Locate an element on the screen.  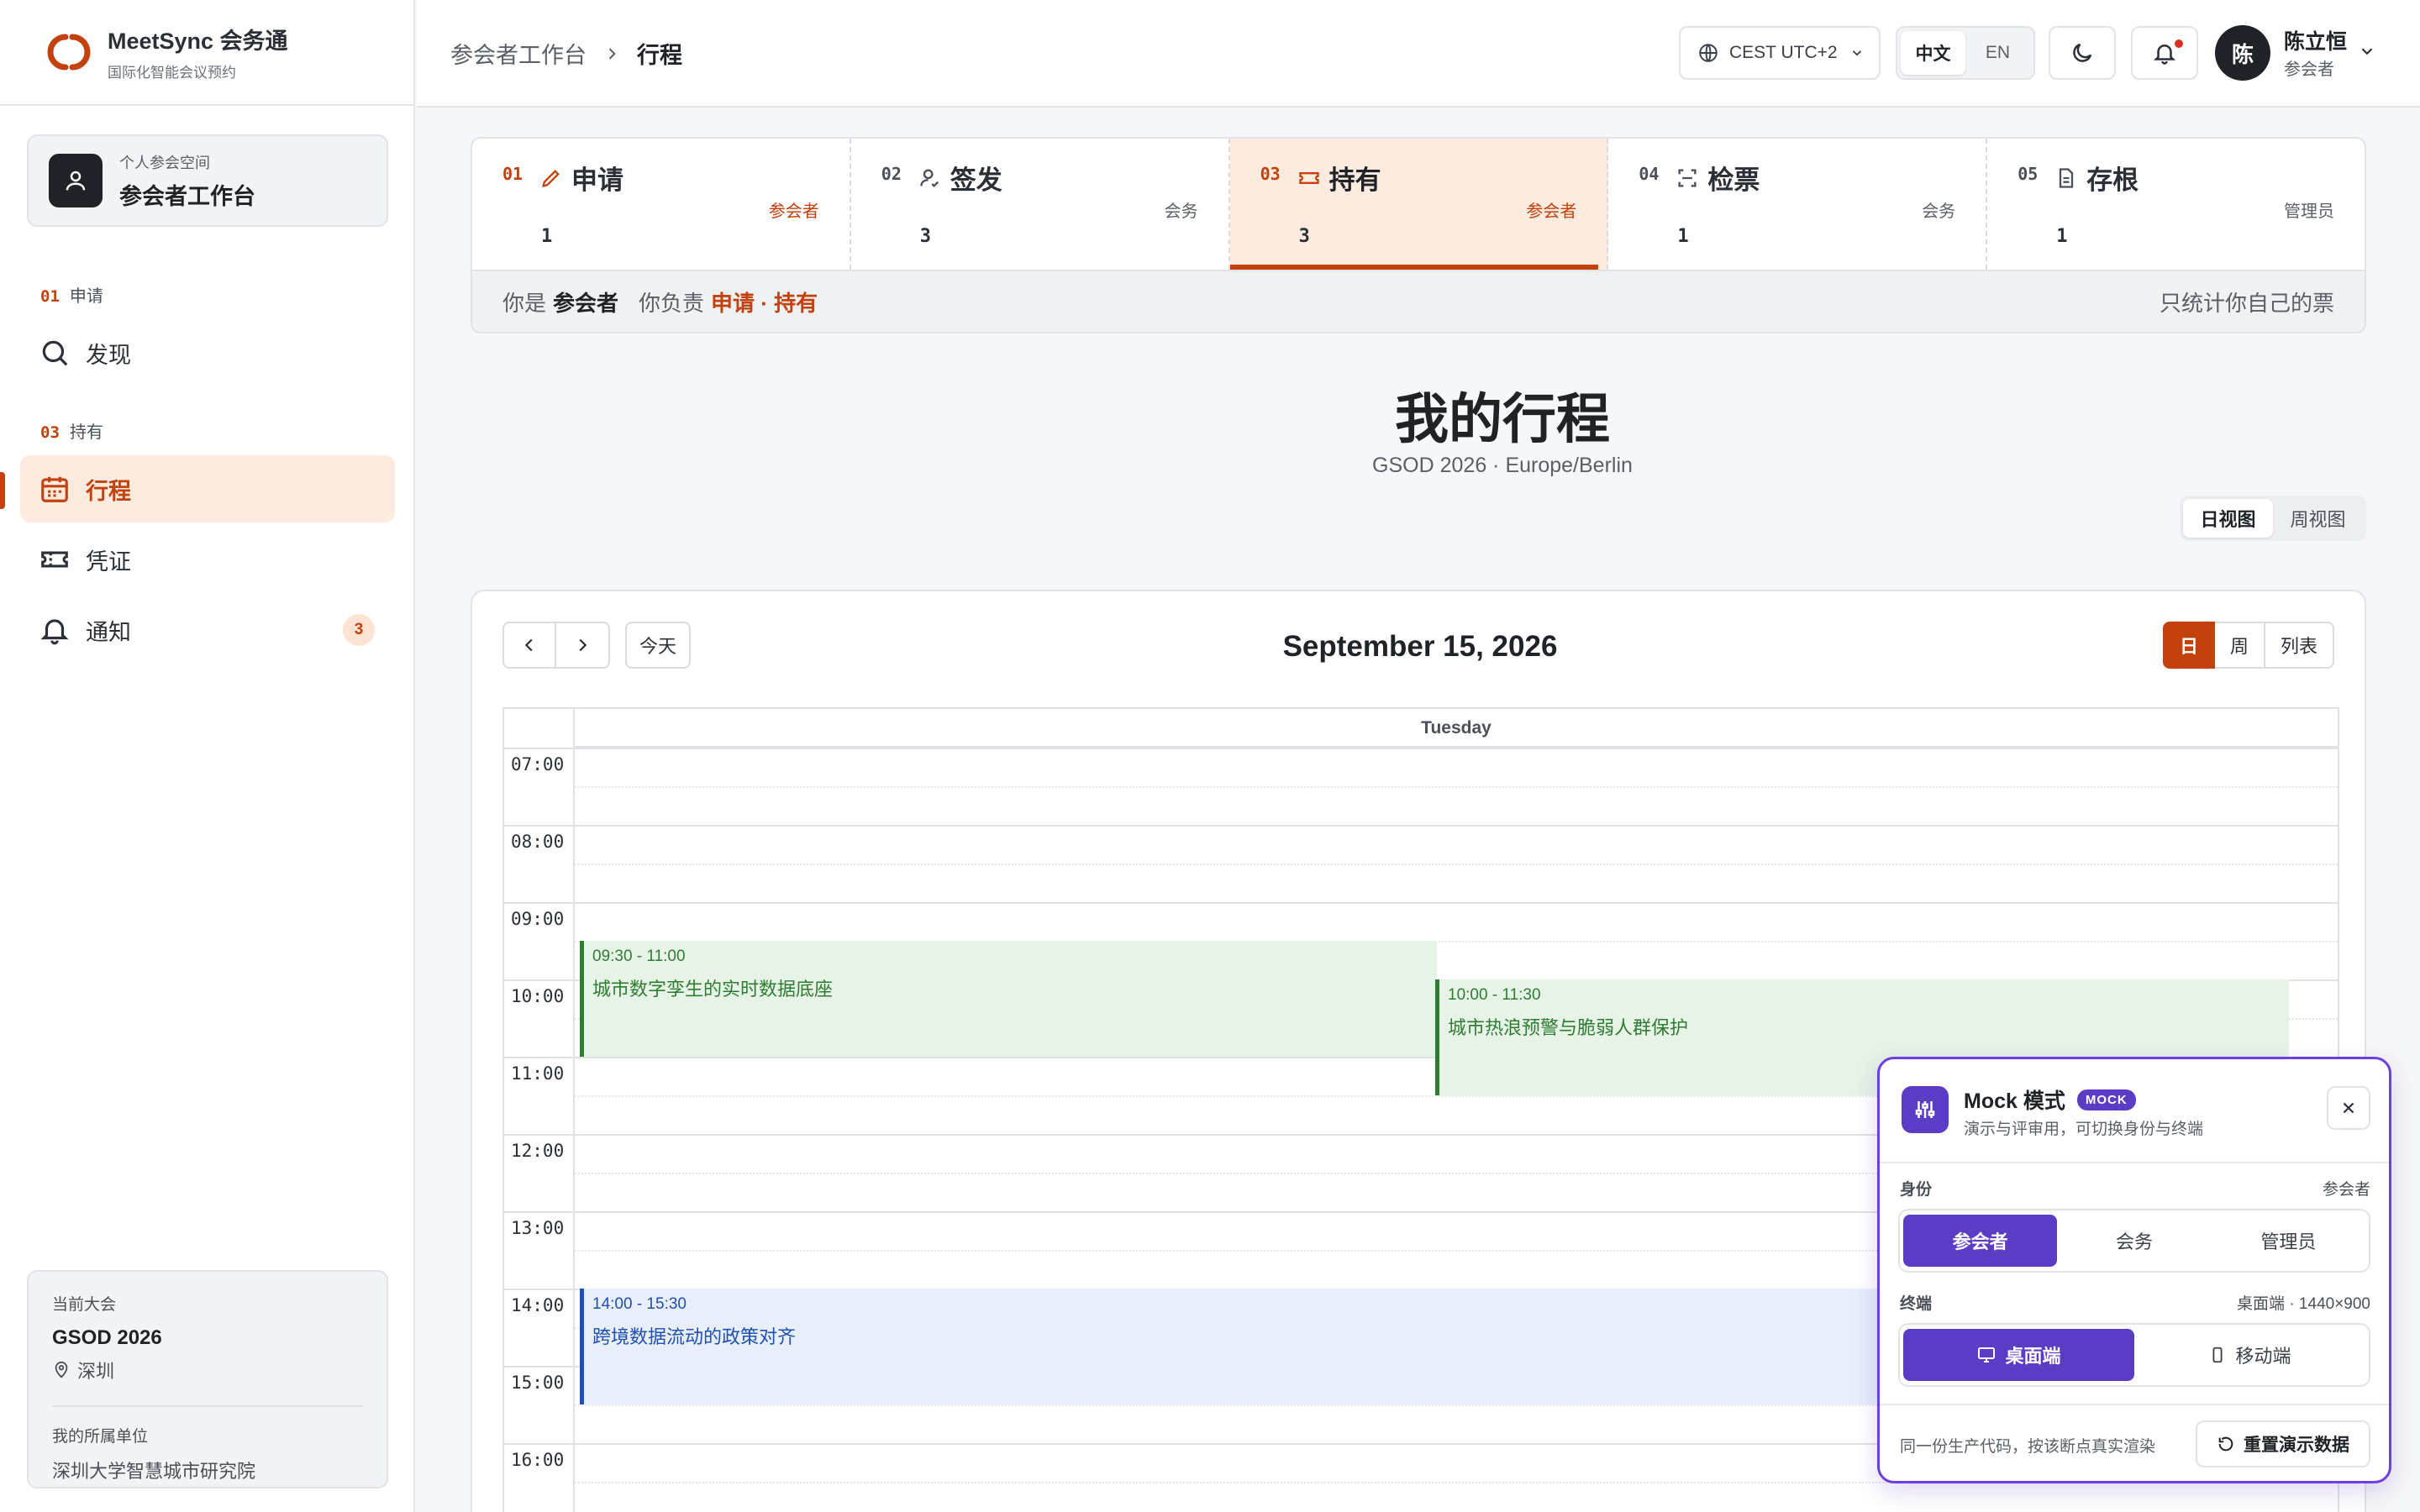
view-toggle: 日视图 周视图 is located at coordinates (2273, 518).